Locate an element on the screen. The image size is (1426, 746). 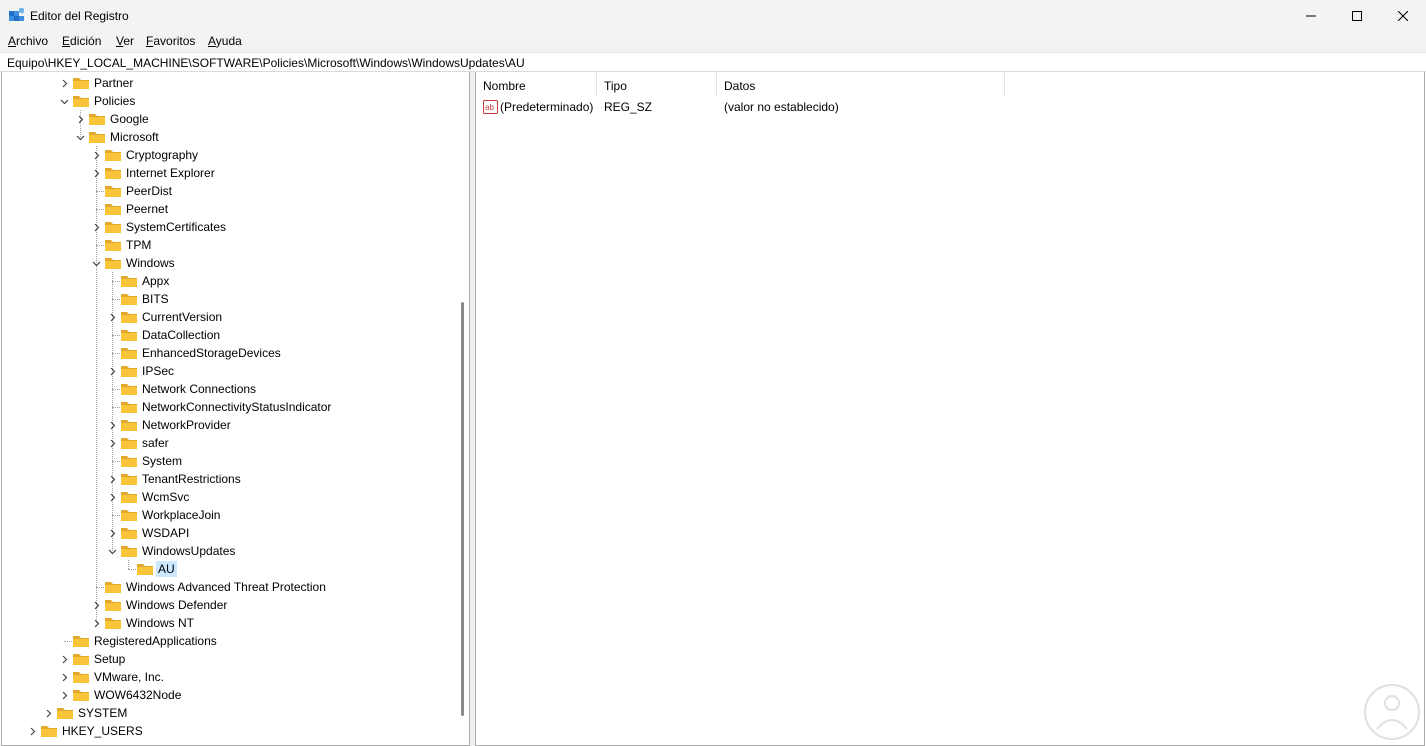
tree-item-network-connections: Network Connections is located at coordinates (181, 389).